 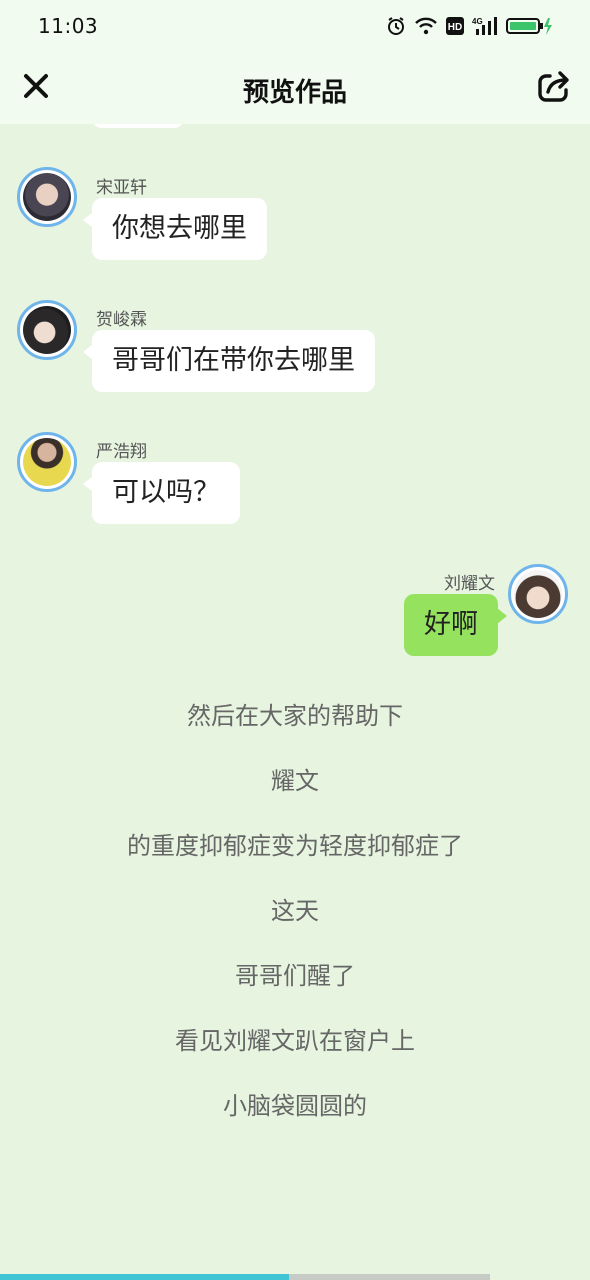 I want to click on narration-text: 小脑袋圆圆的, so click(x=295, y=1106).